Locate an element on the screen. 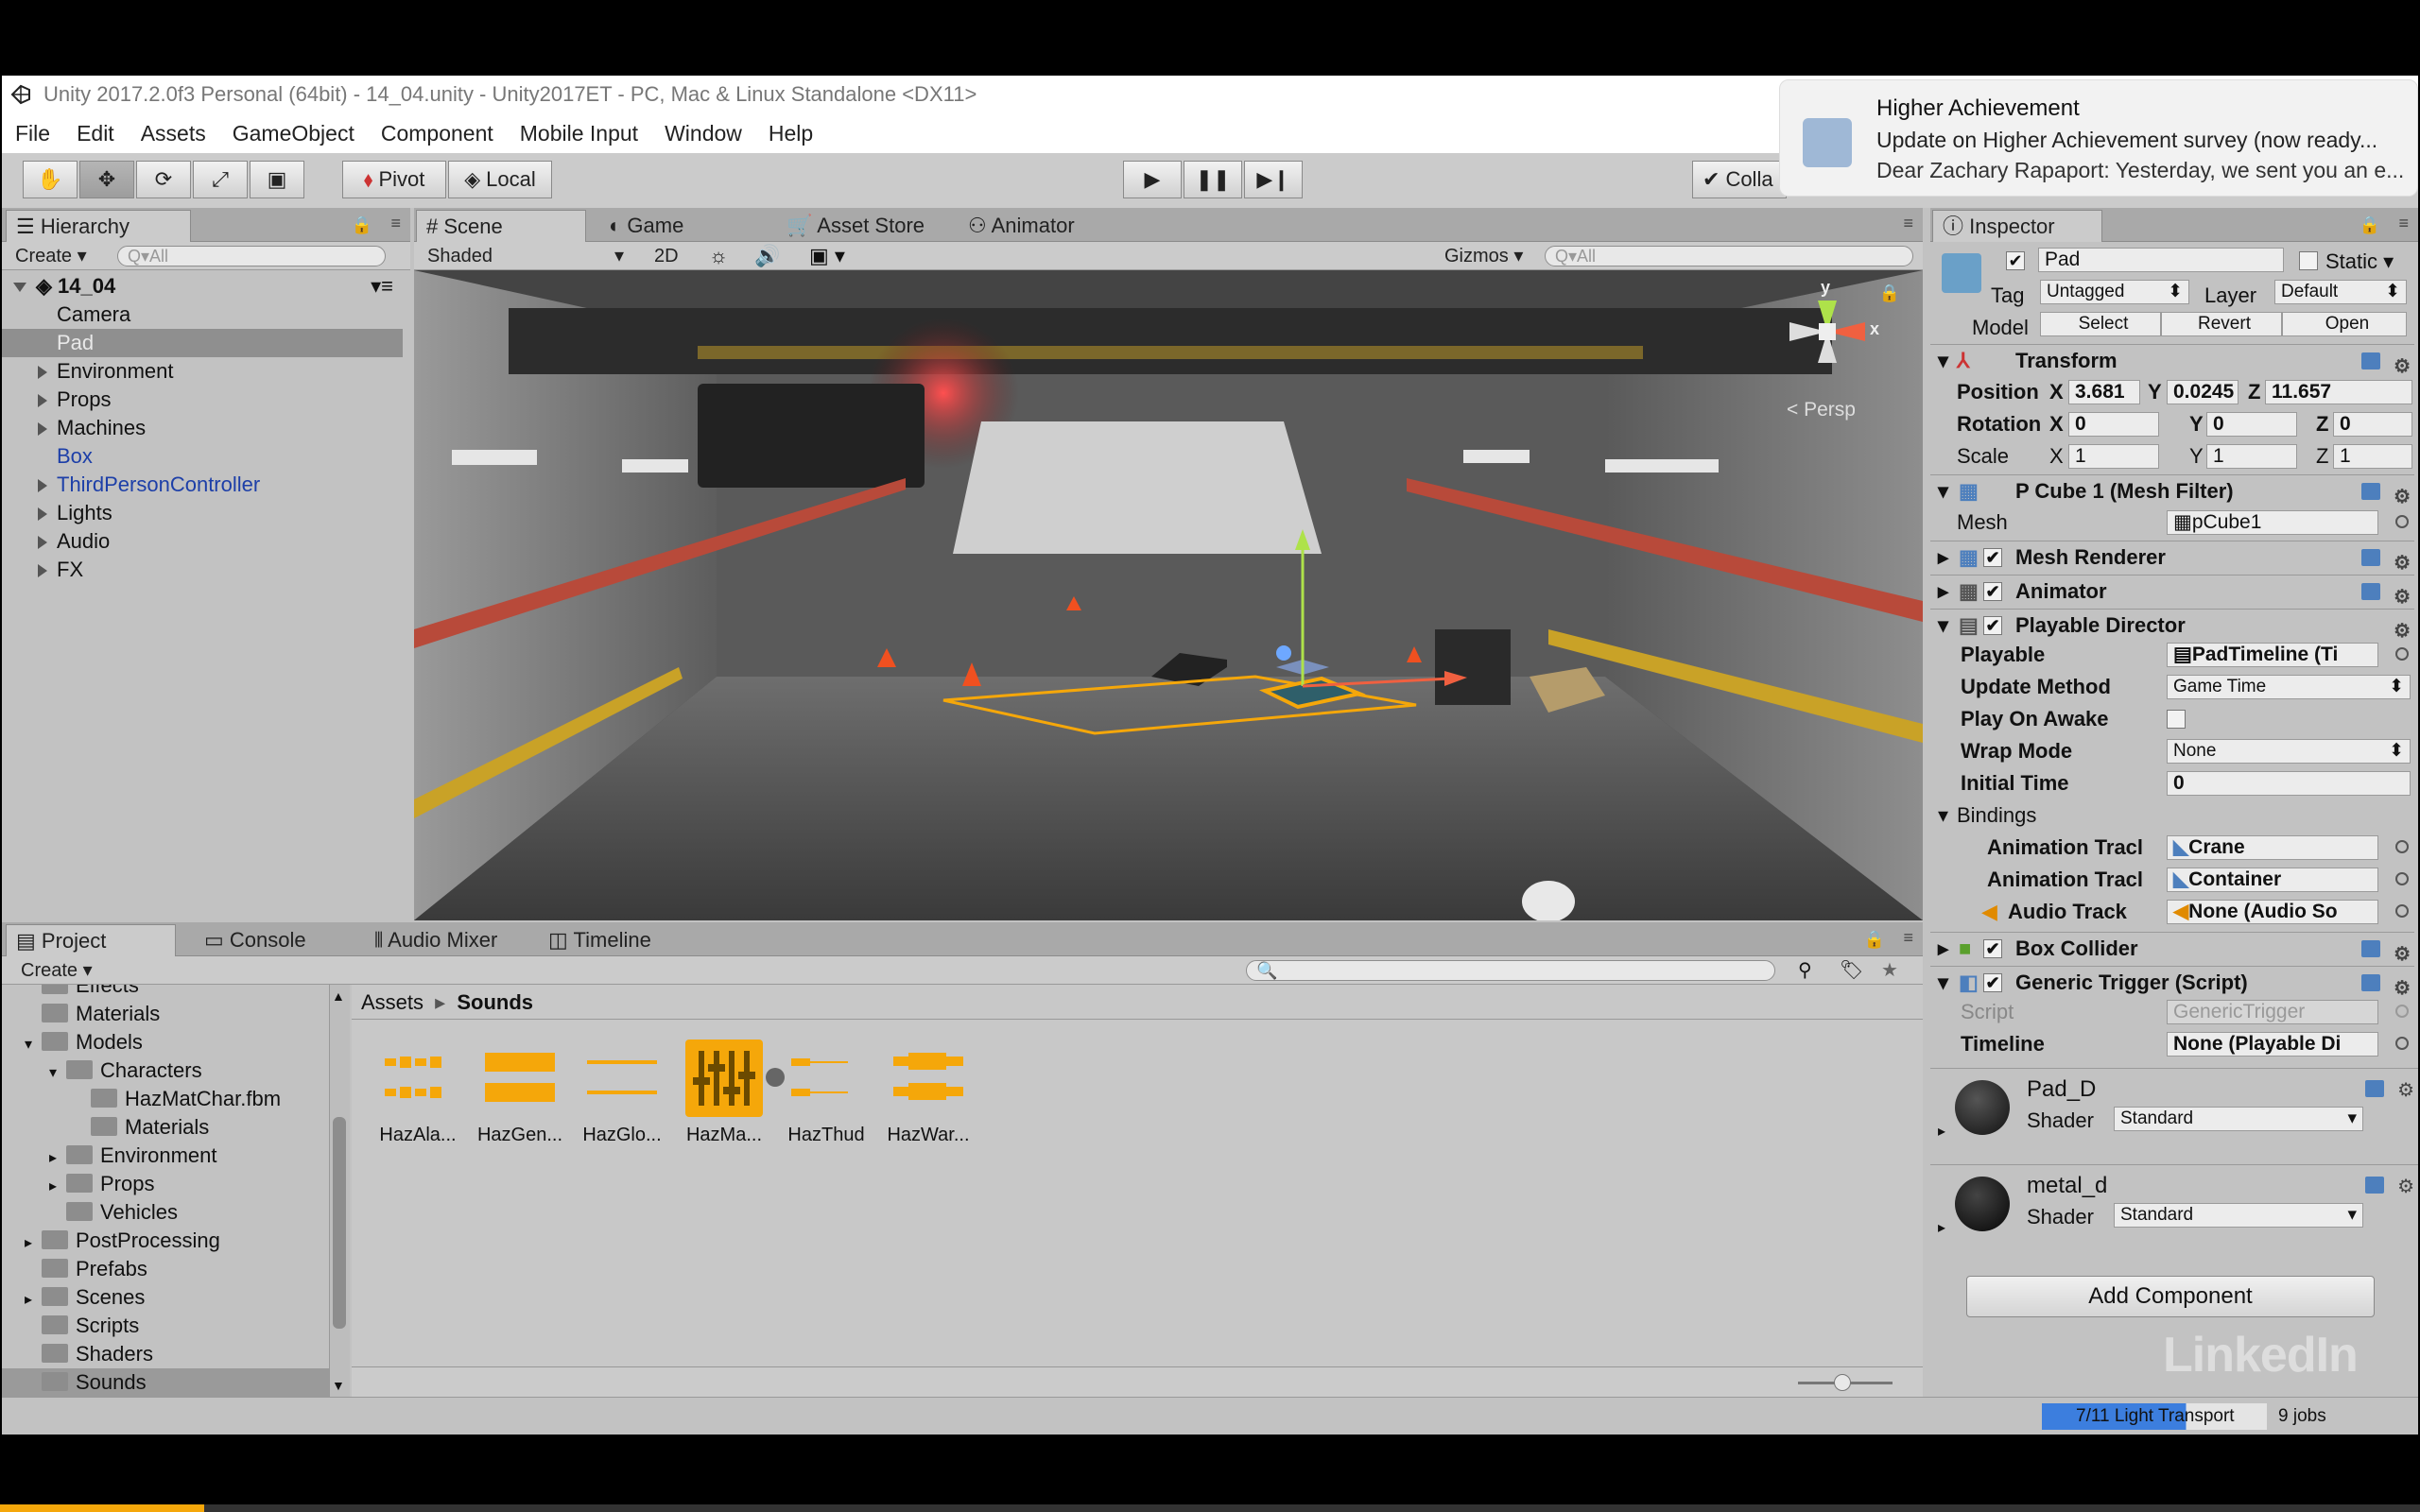 The height and width of the screenshot is (1512, 2420). timeline-object-field: None (Playable Di is located at coordinates (2273, 1044).